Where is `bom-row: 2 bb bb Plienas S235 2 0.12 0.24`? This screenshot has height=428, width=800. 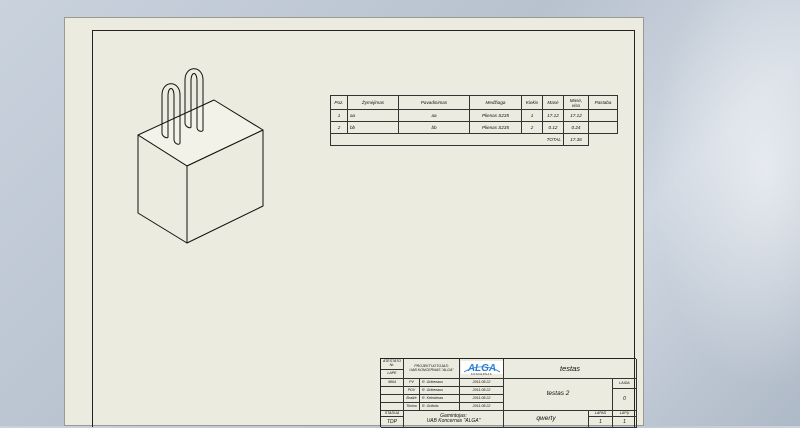
bom-row: 2 bb bb Plienas S235 2 0.12 0.24 is located at coordinates (474, 127).